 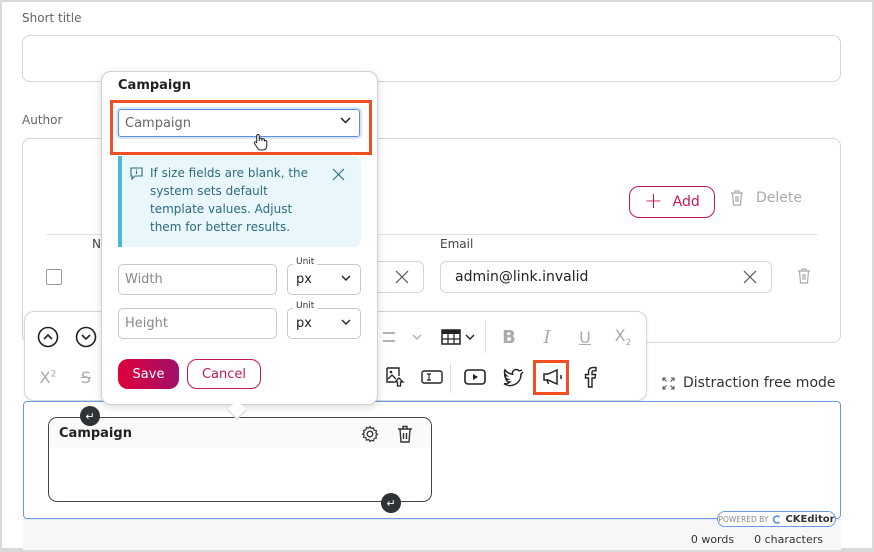 What do you see at coordinates (522, 277) in the screenshot?
I see `email-value: admin@link.invalid` at bounding box center [522, 277].